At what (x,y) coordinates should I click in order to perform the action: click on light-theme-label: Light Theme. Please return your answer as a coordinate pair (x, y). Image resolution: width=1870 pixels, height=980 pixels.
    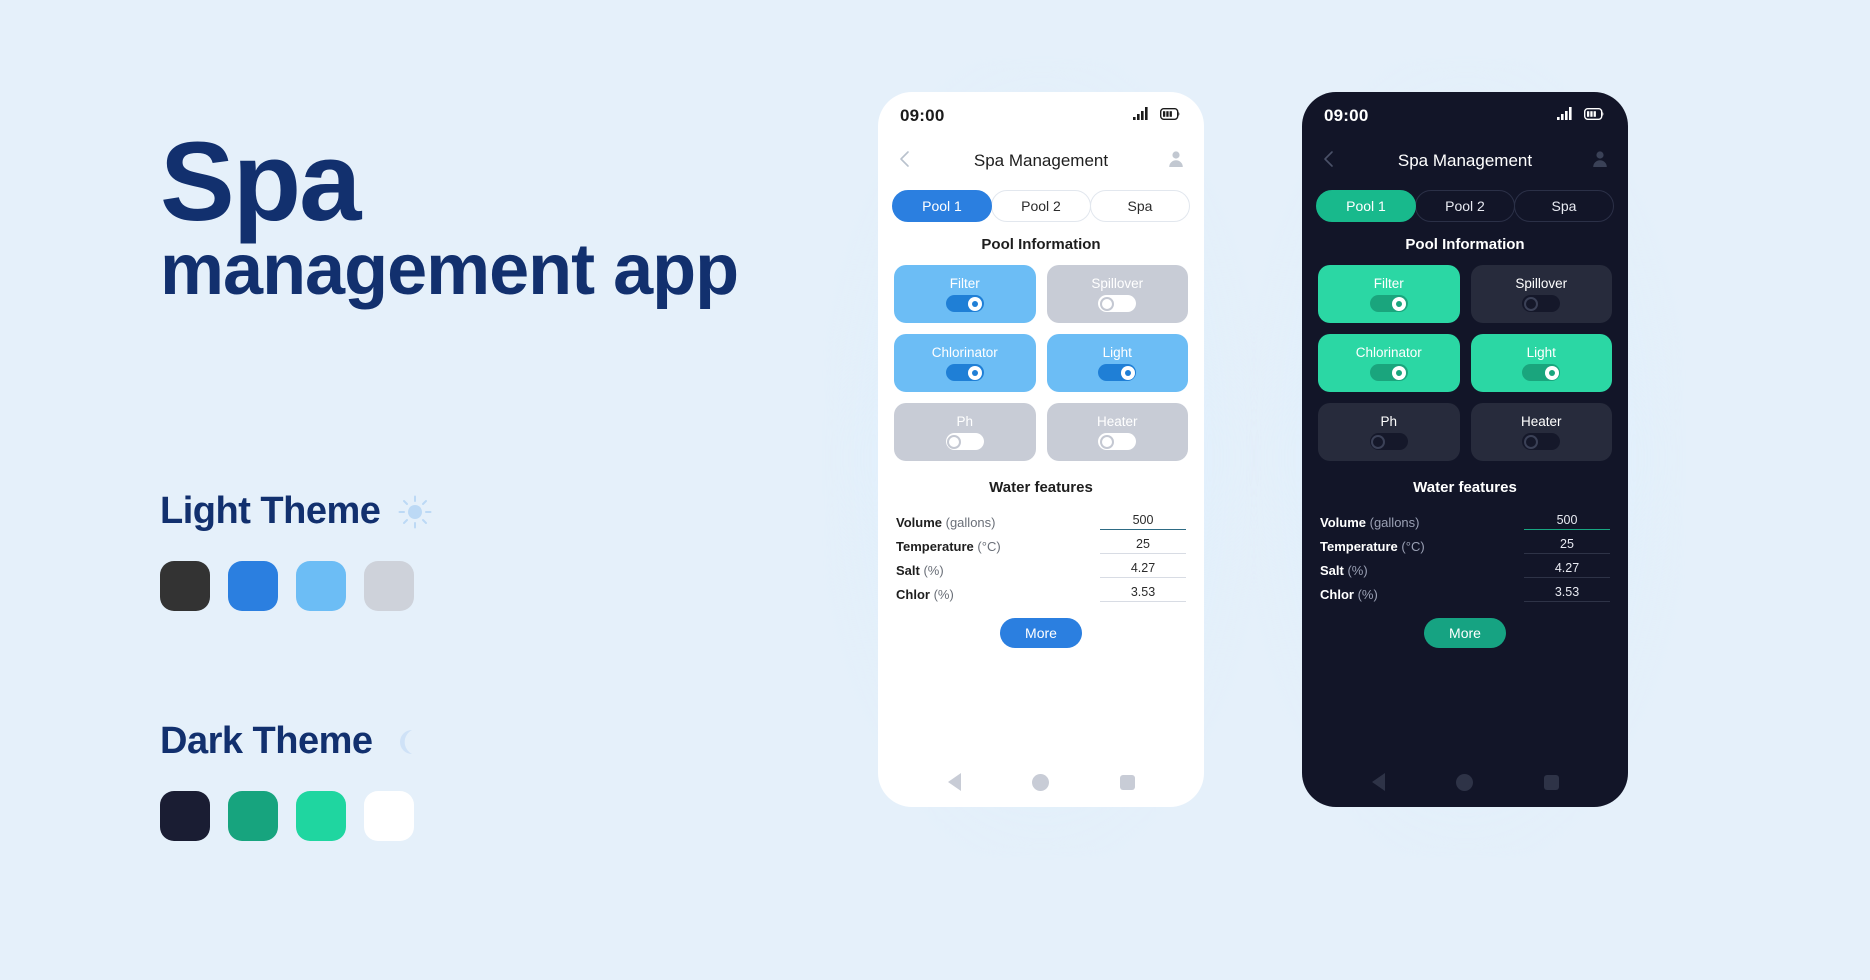
    Looking at the image, I should click on (270, 511).